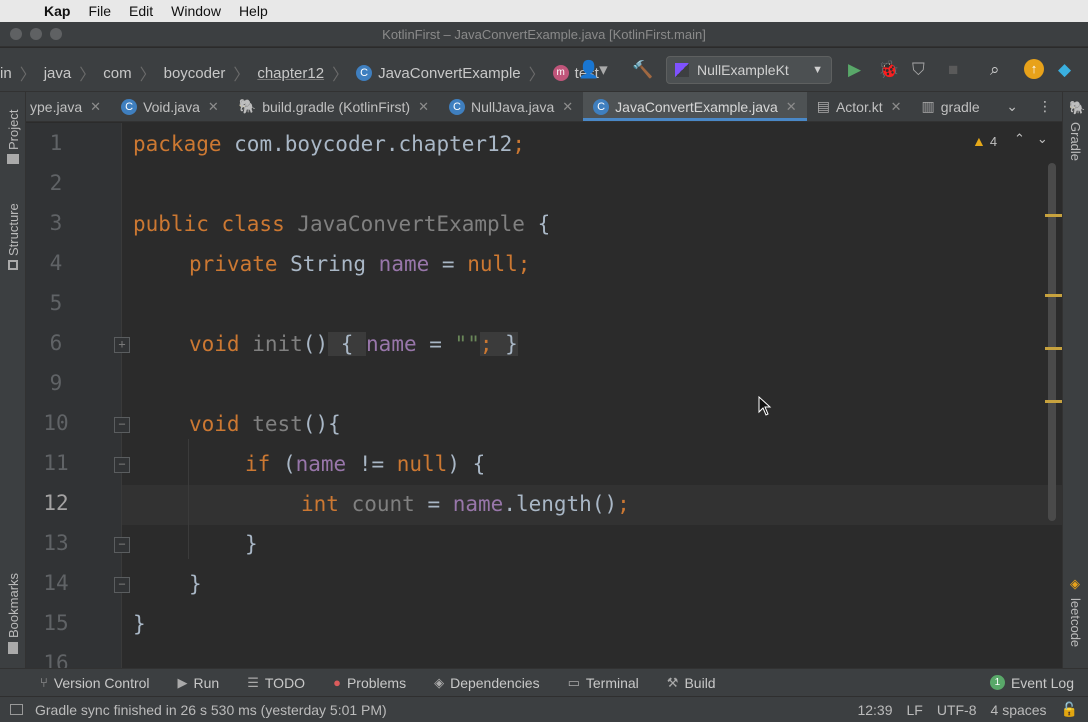 This screenshot has width=1088, height=722. What do you see at coordinates (122, 345) in the screenshot?
I see `fold-expand-icon: +` at bounding box center [122, 345].